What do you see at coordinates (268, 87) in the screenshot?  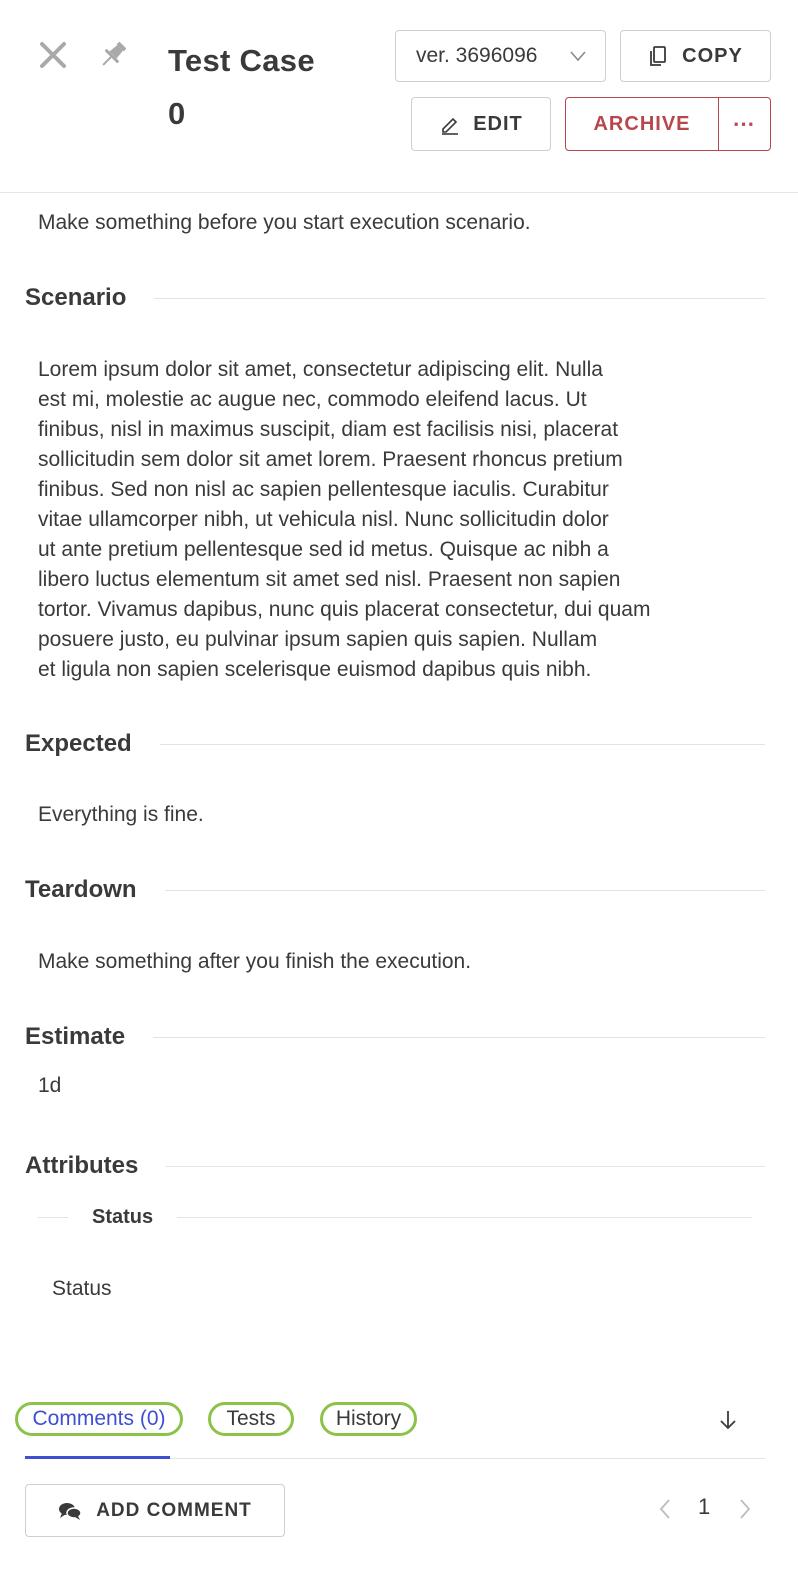 I see `page-title: Test Case 0` at bounding box center [268, 87].